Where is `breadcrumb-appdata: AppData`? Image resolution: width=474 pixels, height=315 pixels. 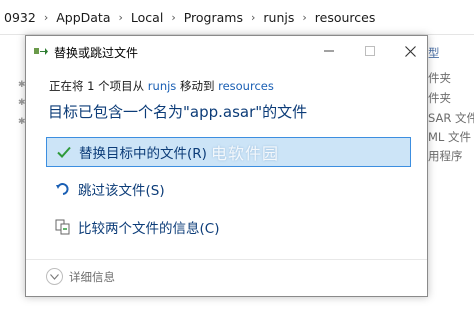
breadcrumb-appdata: AppData is located at coordinates (83, 17).